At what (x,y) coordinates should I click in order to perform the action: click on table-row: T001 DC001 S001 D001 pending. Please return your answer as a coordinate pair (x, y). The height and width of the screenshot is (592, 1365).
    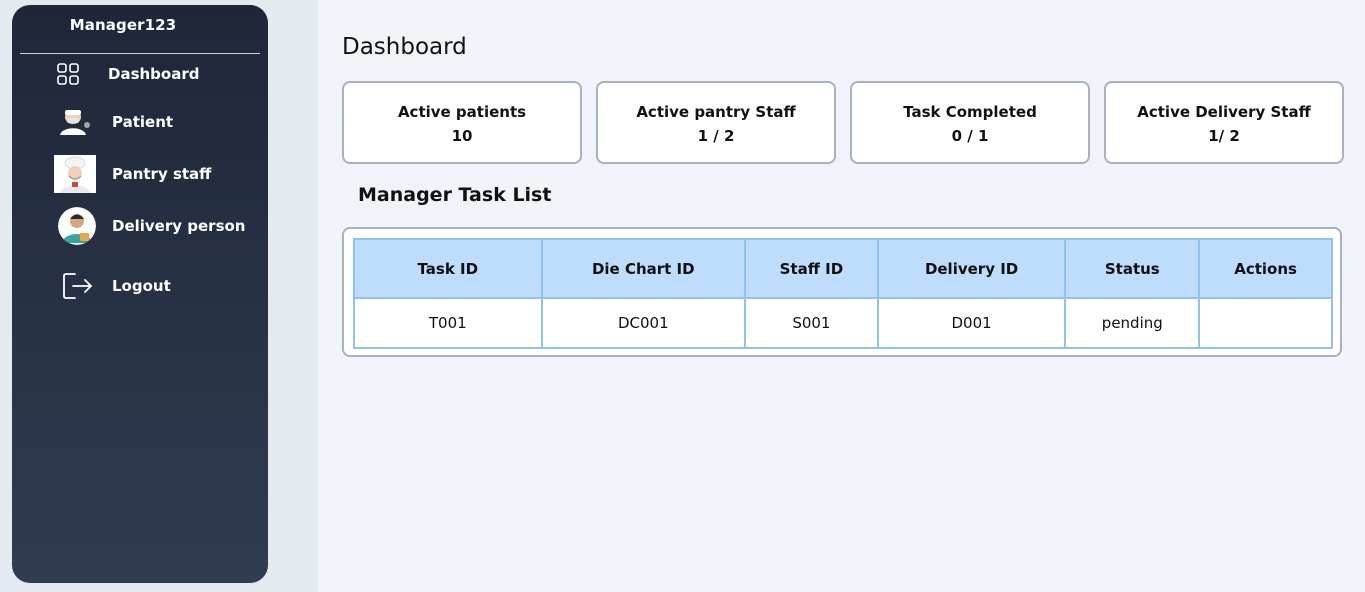
    Looking at the image, I should click on (843, 323).